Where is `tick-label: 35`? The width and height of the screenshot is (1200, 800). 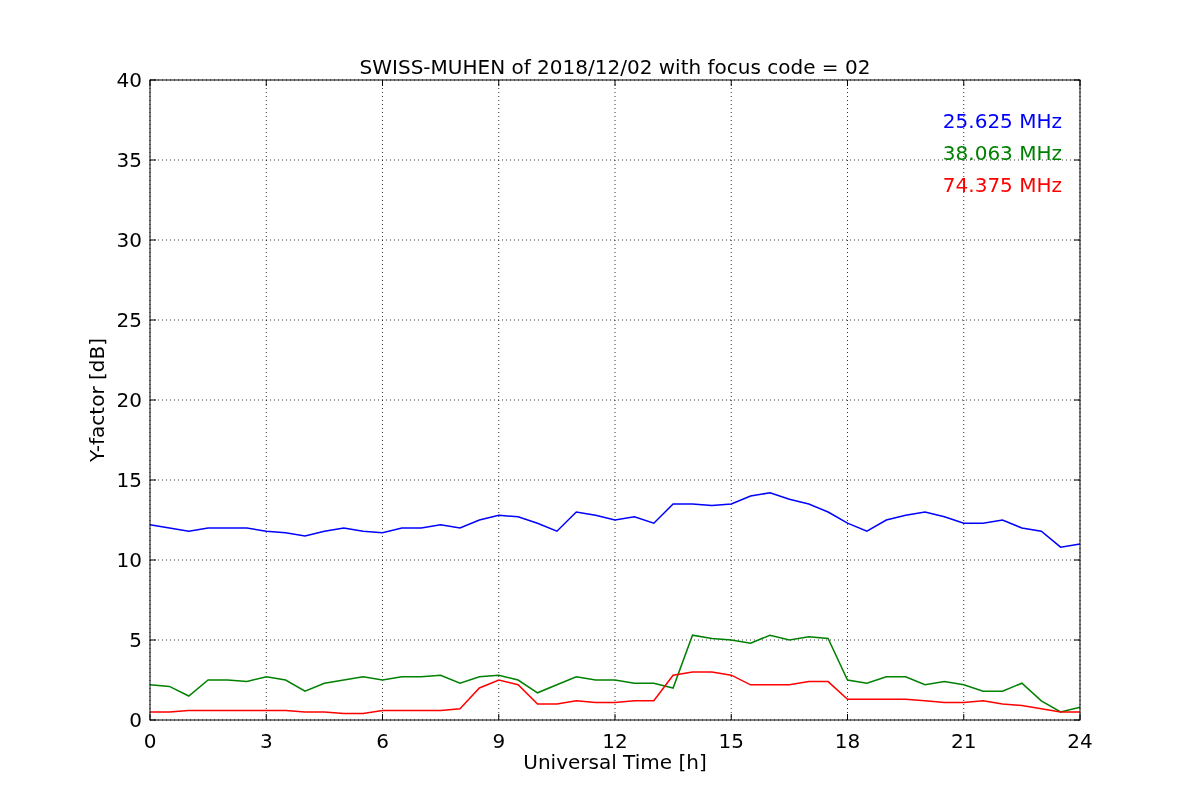 tick-label: 35 is located at coordinates (129, 160).